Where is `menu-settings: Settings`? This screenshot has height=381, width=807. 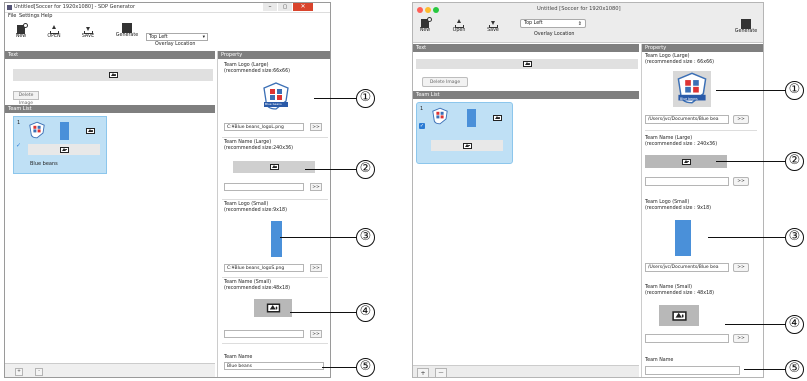
menu-settings: Settings is located at coordinates (29, 16).